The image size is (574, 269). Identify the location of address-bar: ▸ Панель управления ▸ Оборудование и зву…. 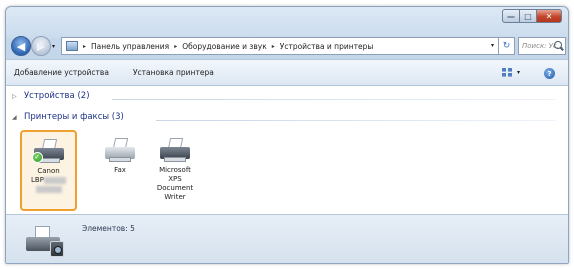
(280, 46).